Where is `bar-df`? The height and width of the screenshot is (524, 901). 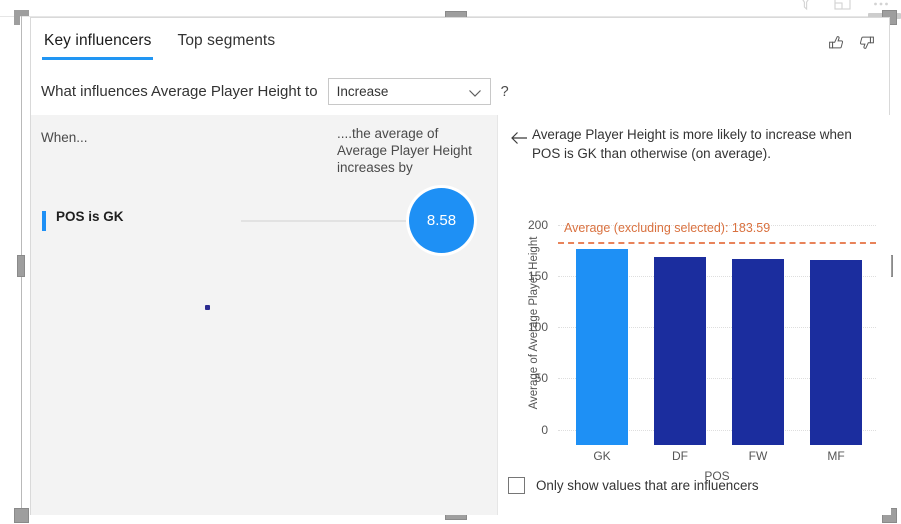
bar-df is located at coordinates (680, 351).